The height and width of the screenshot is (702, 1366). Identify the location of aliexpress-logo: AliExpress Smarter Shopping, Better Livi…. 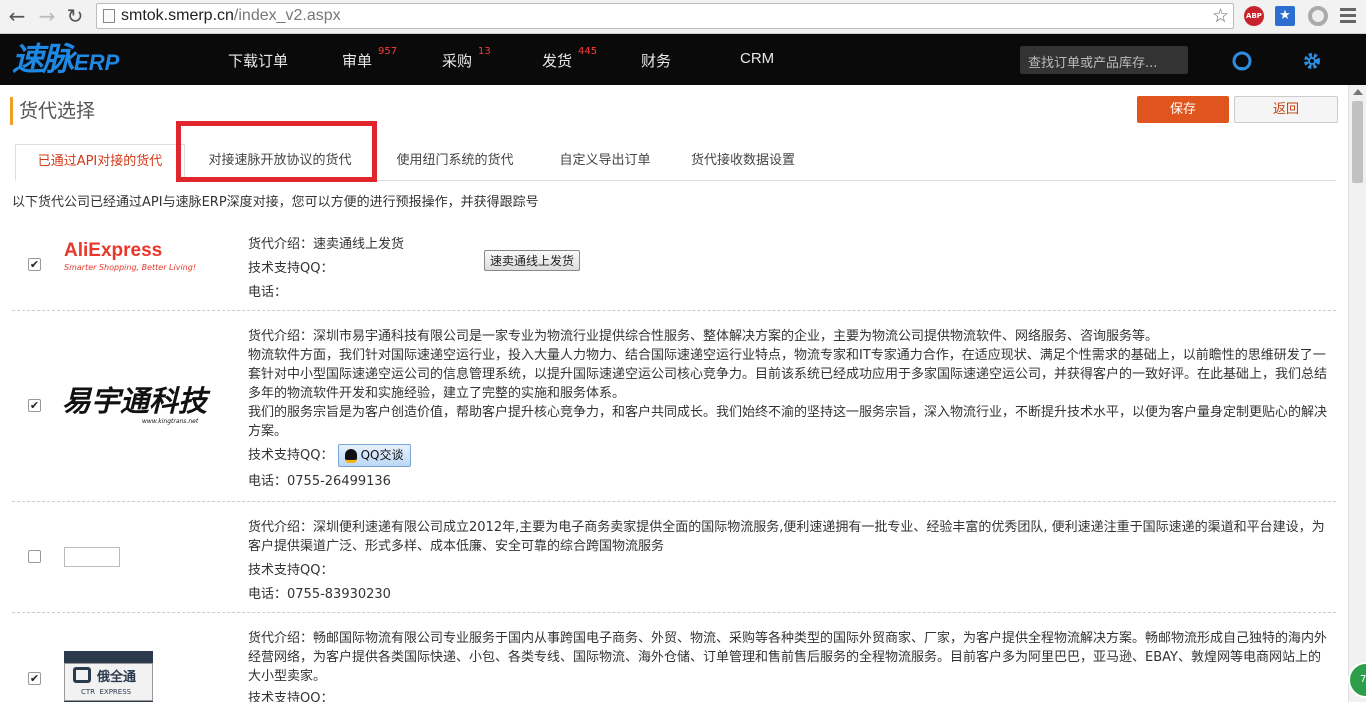
(130, 256).